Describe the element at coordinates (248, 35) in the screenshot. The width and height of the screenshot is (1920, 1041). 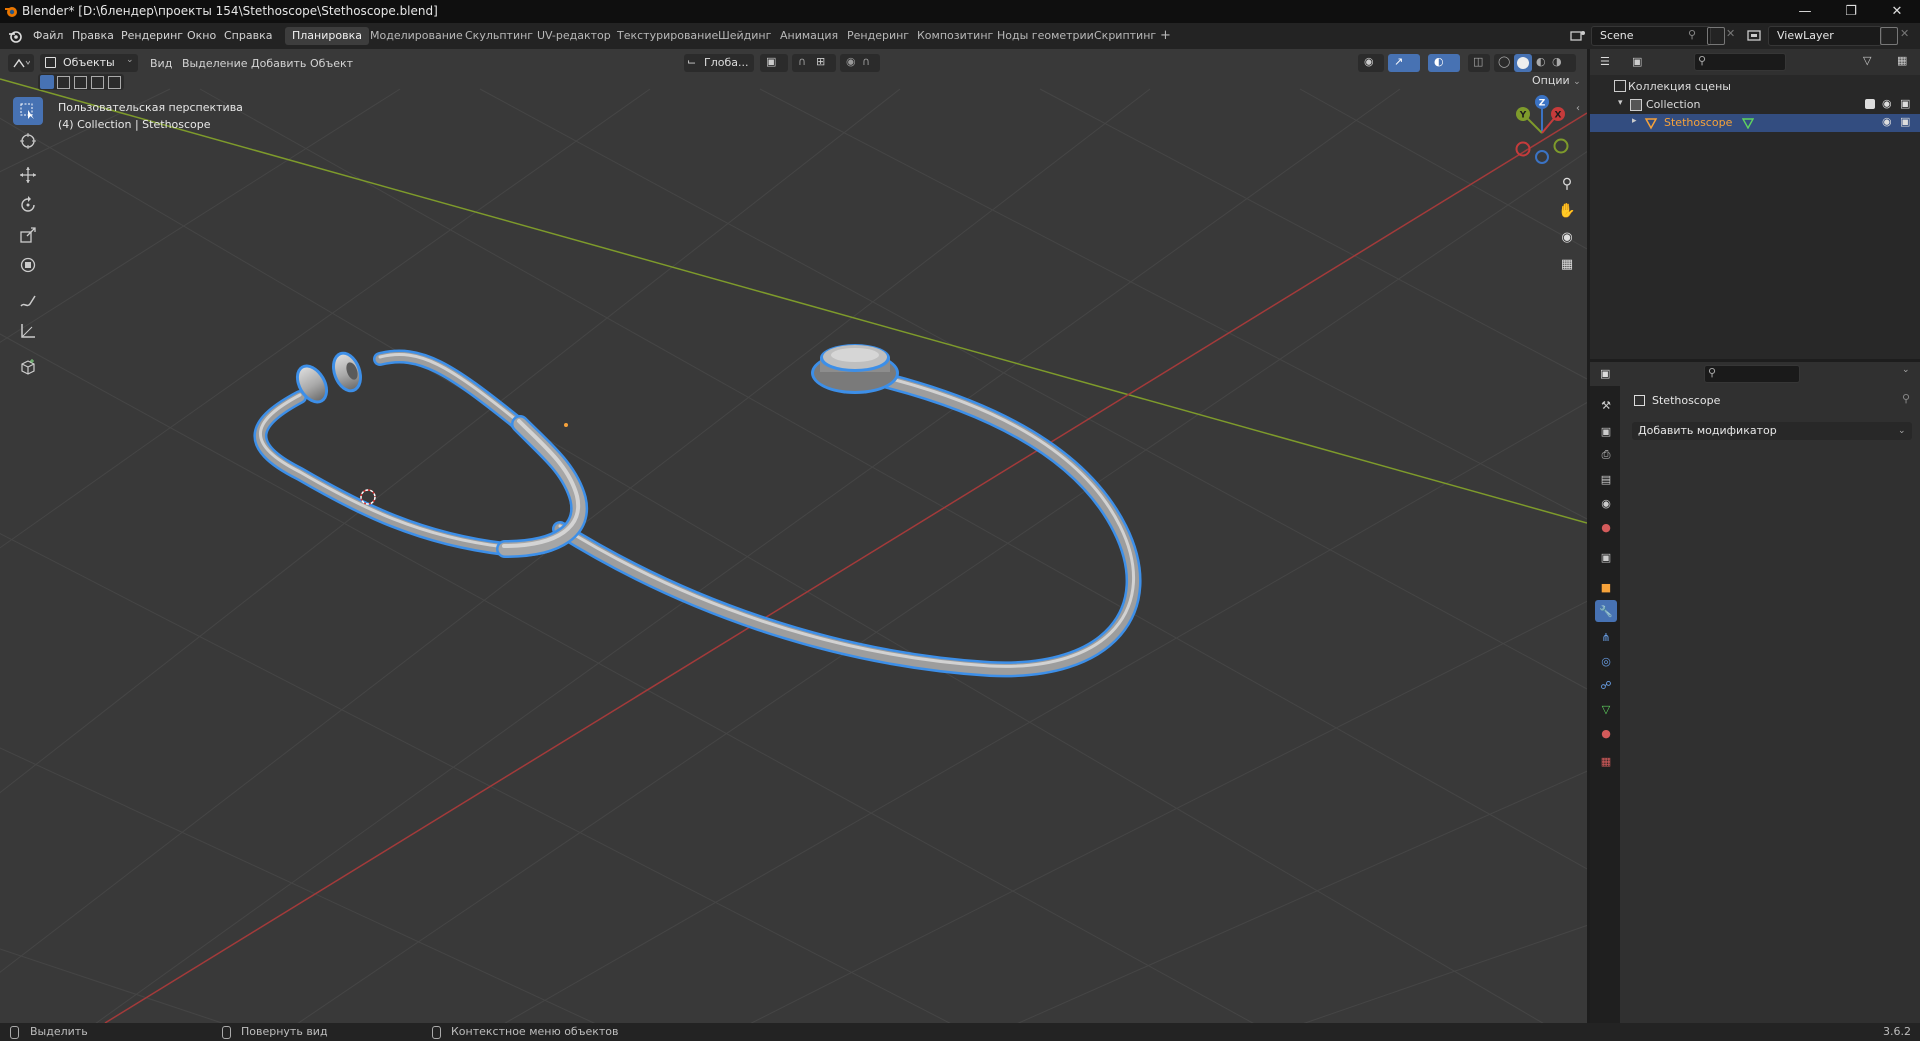
I see `menu-help: Справка` at that location.